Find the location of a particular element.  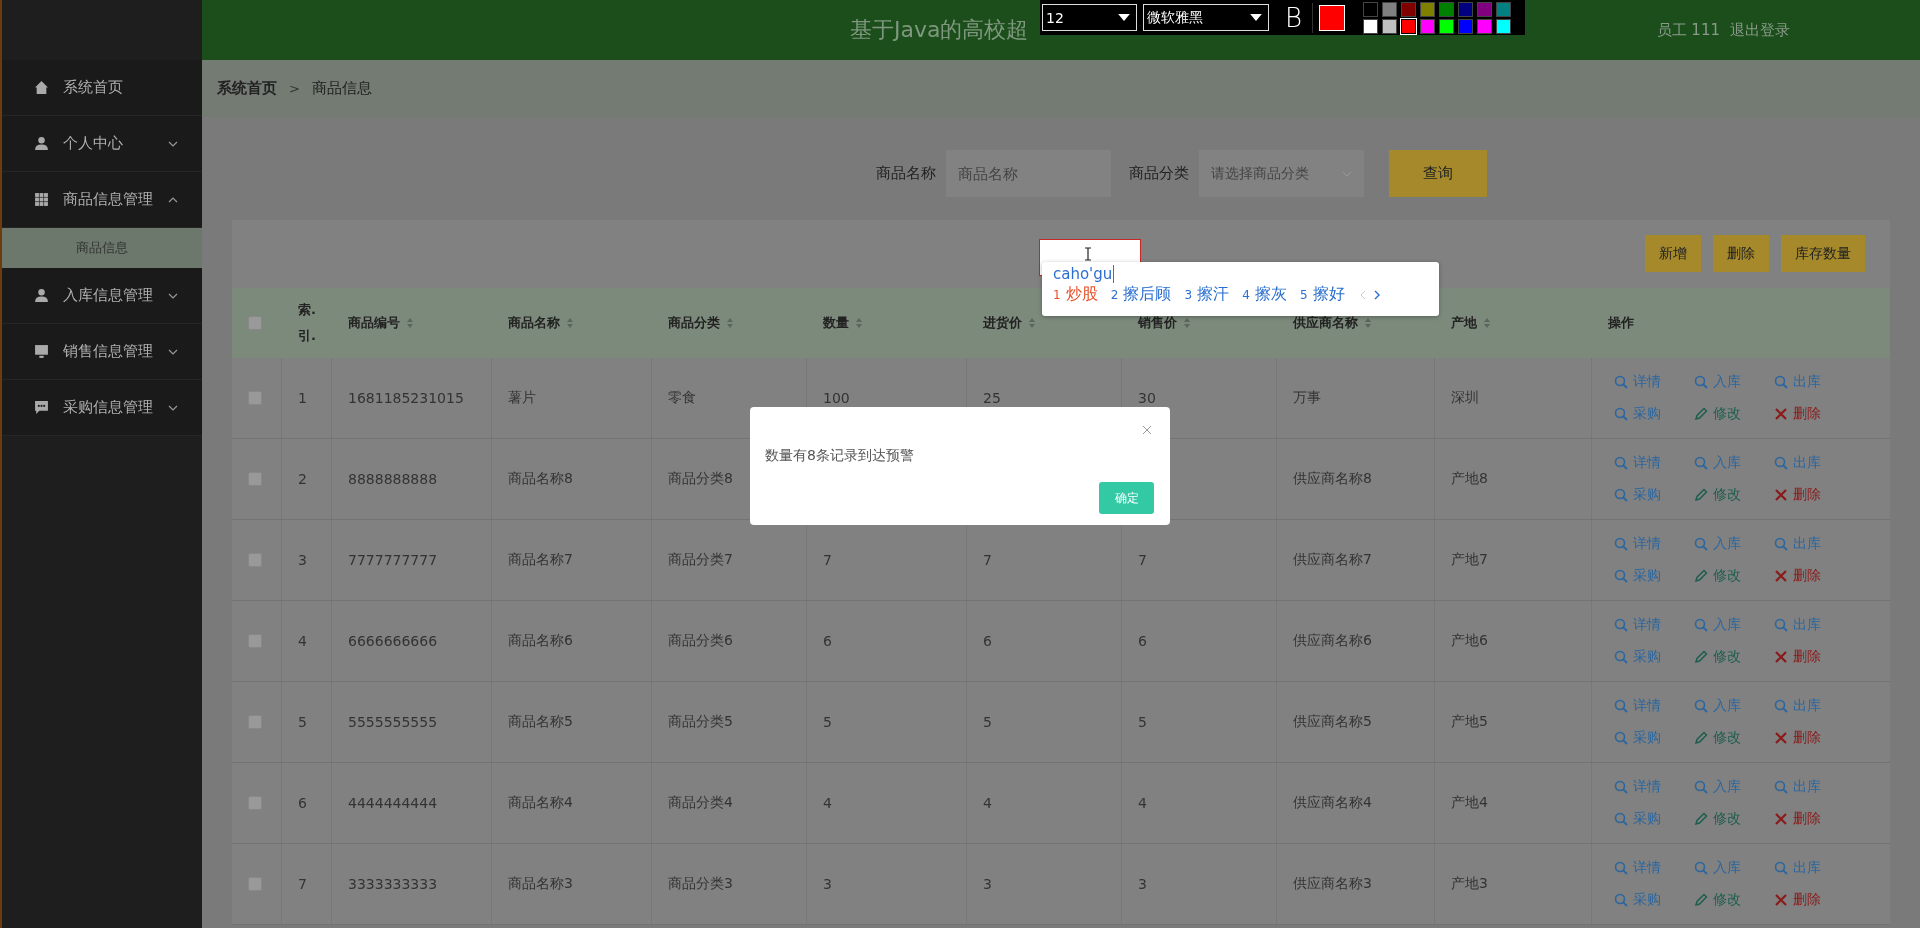

logout-link: 退出登录 is located at coordinates (1760, 30).